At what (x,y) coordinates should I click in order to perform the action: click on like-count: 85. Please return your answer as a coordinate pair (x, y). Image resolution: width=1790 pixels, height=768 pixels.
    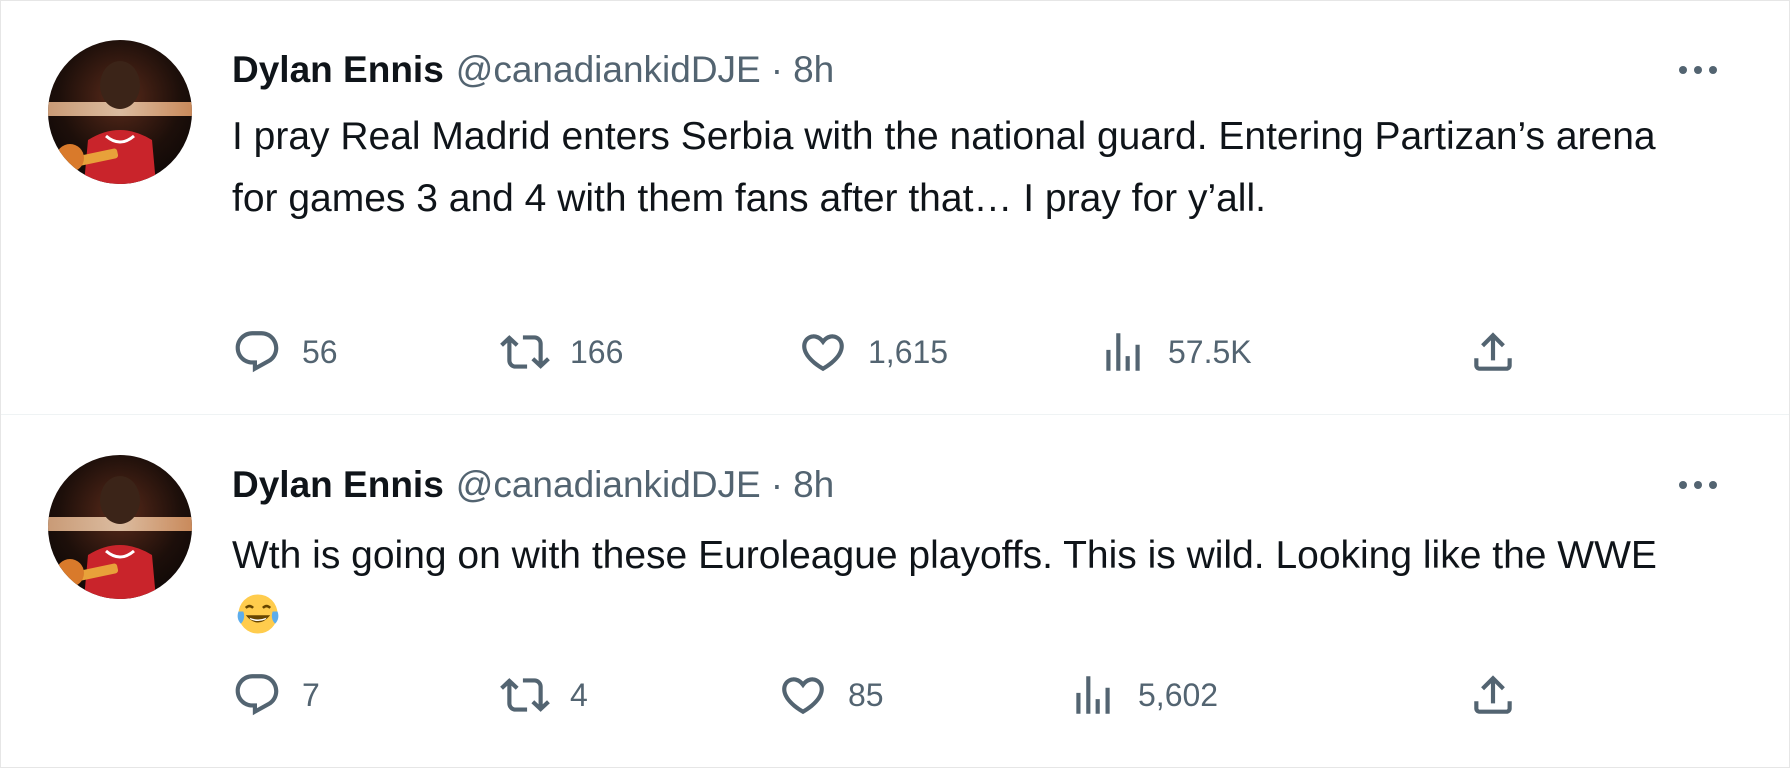
    Looking at the image, I should click on (866, 694).